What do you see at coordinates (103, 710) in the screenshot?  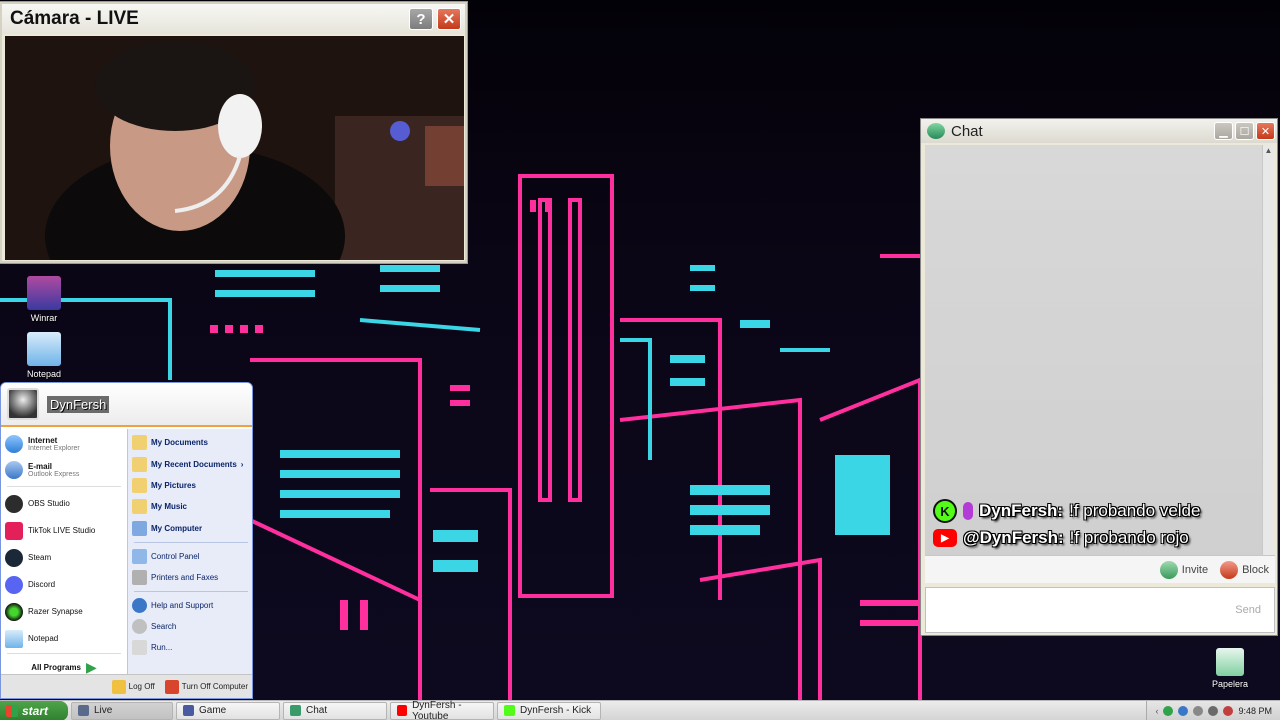 I see `taskbar-item-label: Live` at bounding box center [103, 710].